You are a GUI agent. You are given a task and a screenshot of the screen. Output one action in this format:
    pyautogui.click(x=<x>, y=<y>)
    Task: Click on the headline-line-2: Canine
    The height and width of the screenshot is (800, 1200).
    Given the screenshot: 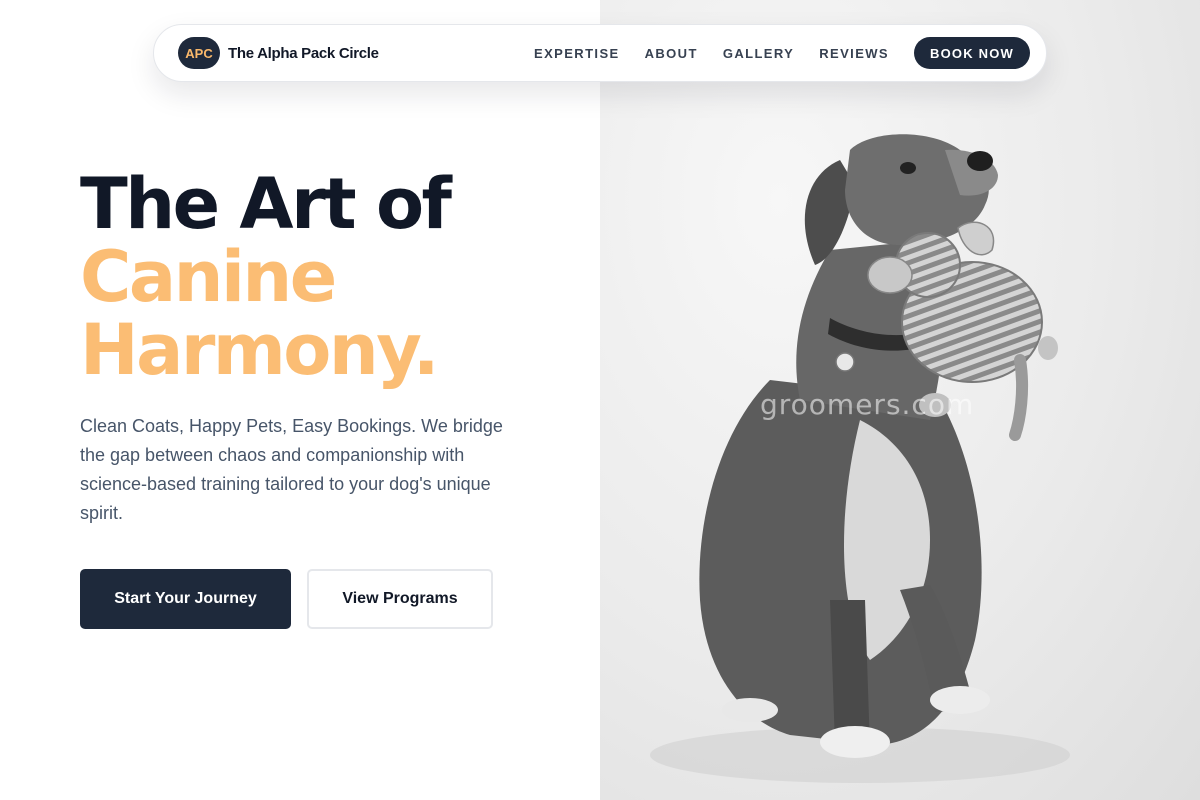 What is the action you would take?
    pyautogui.click(x=208, y=277)
    